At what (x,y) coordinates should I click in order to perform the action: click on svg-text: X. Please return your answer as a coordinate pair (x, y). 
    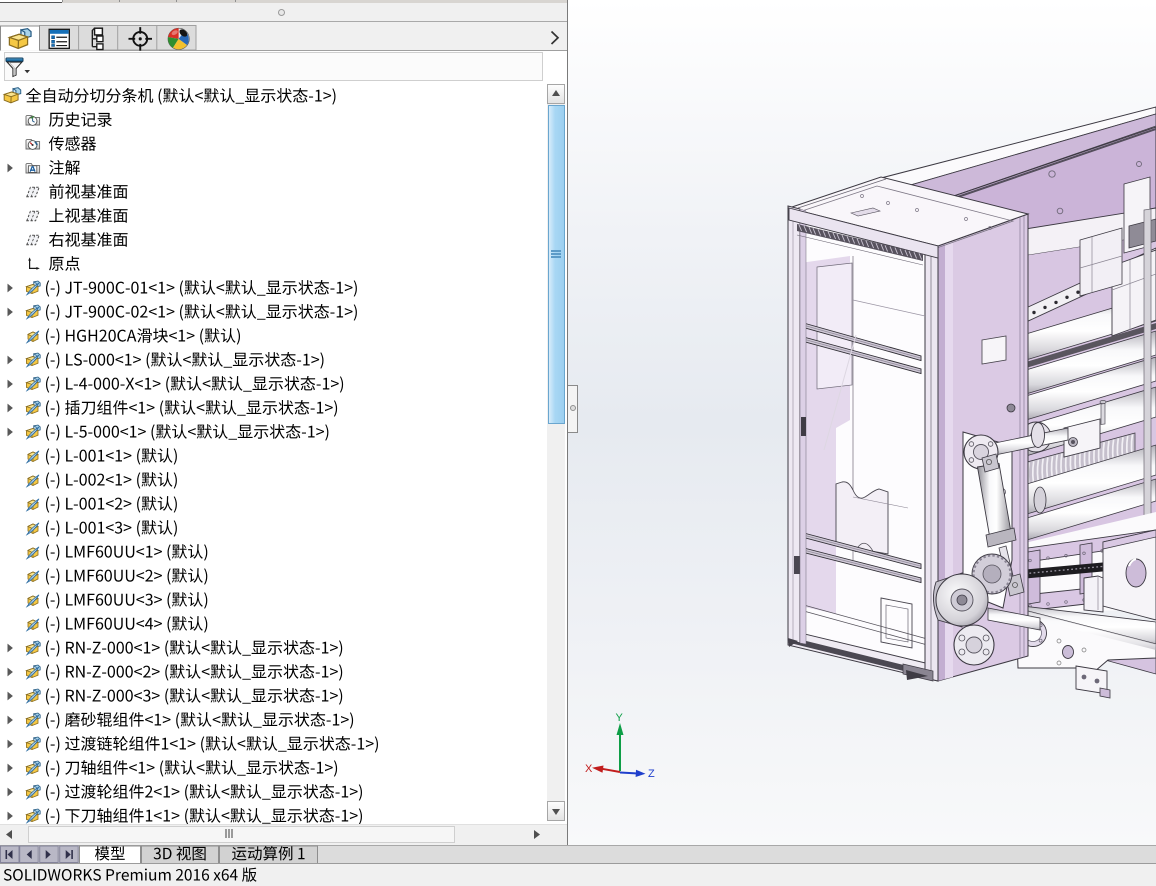
    Looking at the image, I should click on (589, 769).